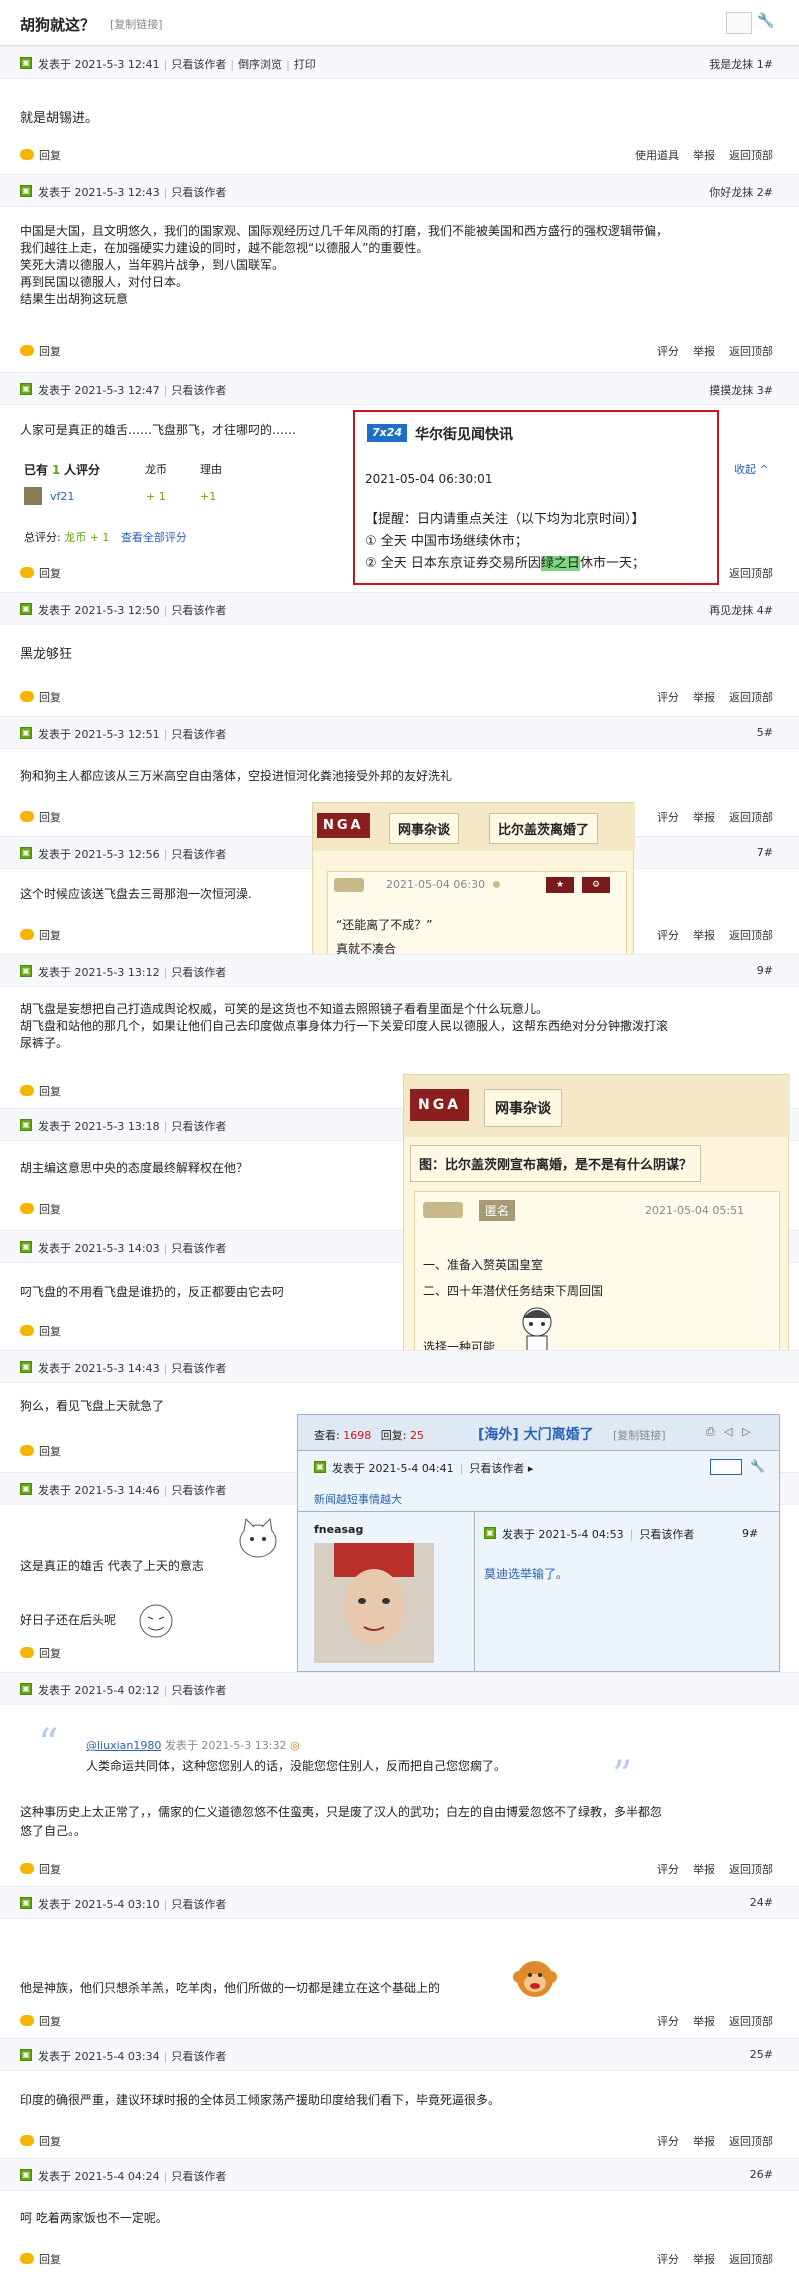 Image resolution: width=799 pixels, height=2276 pixels. I want to click on user-avatar, so click(374, 1603).